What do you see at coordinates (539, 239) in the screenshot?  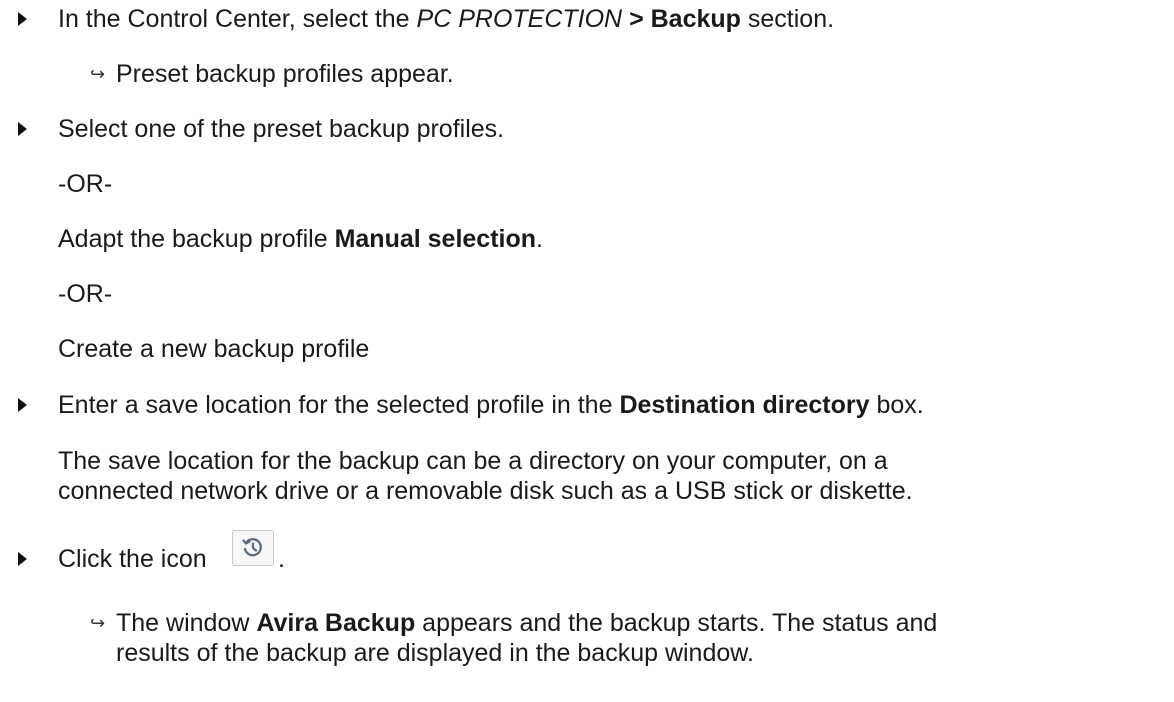 I see `option-text-end: .` at bounding box center [539, 239].